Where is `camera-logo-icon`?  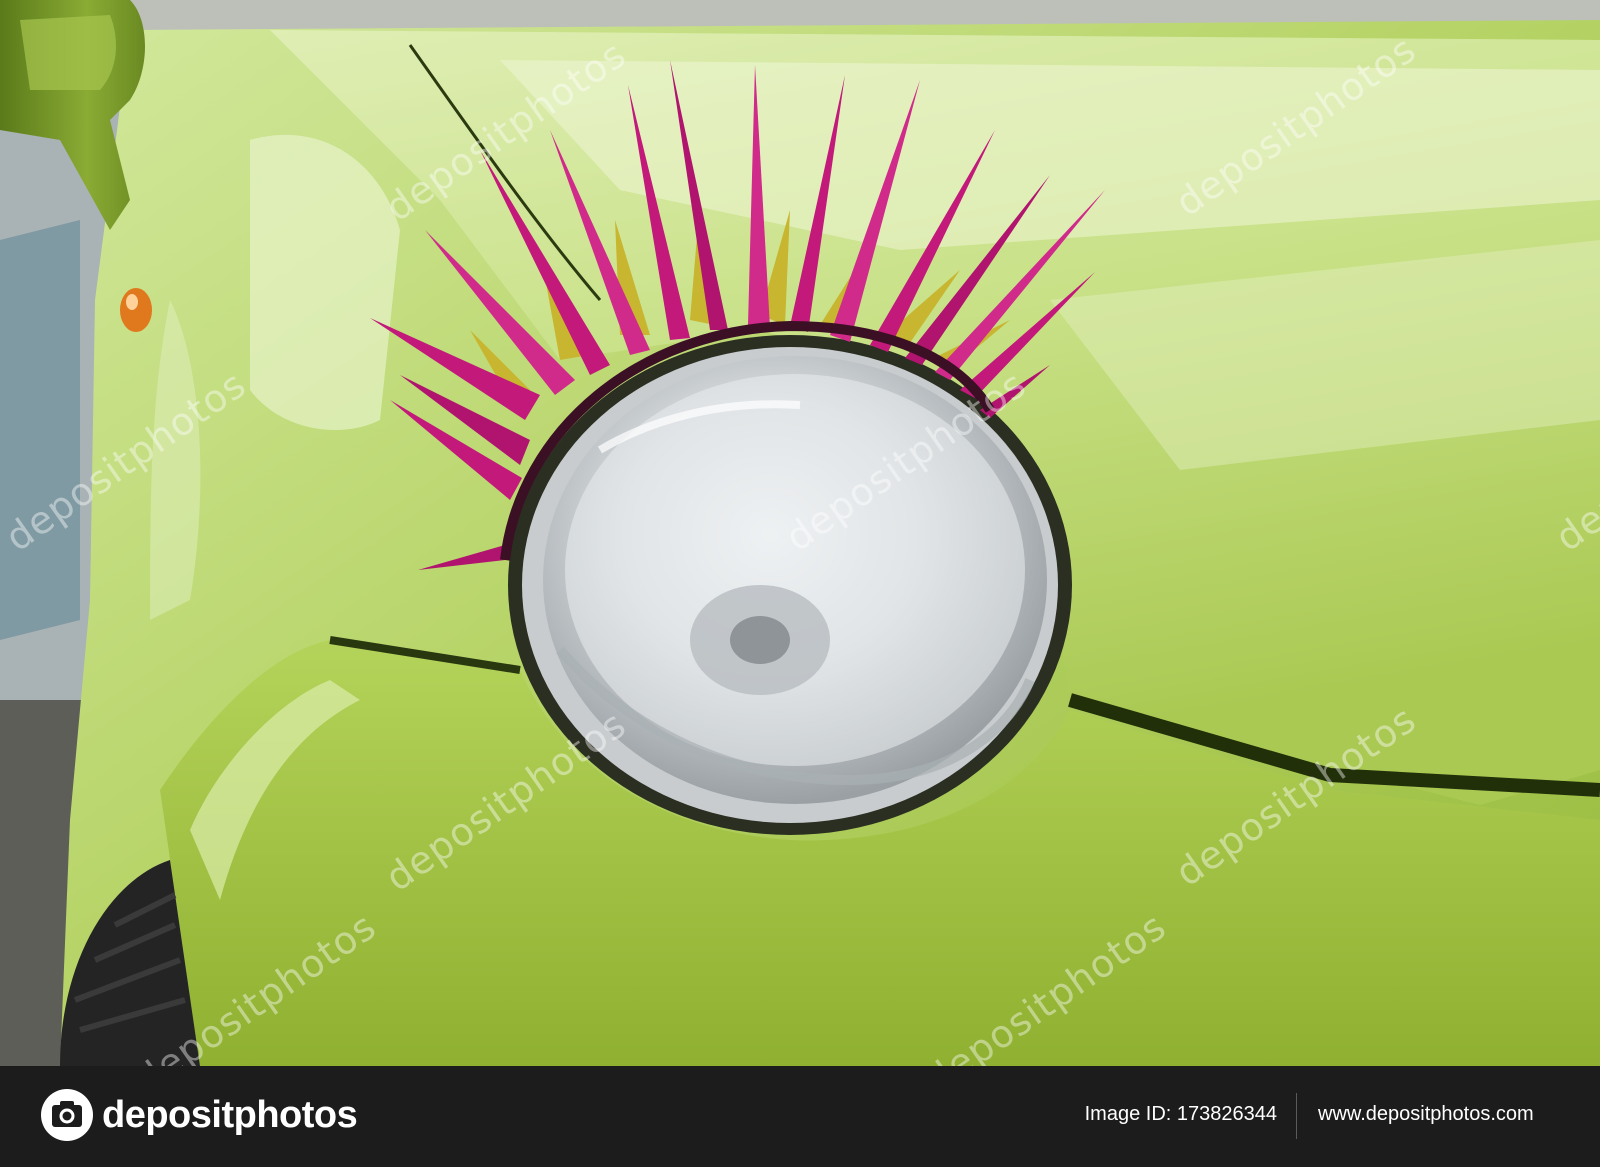
camera-logo-icon is located at coordinates (67, 1115).